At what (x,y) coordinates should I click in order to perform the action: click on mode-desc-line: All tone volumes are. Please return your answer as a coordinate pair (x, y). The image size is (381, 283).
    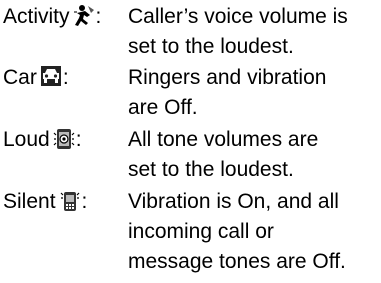
    Looking at the image, I should click on (223, 139).